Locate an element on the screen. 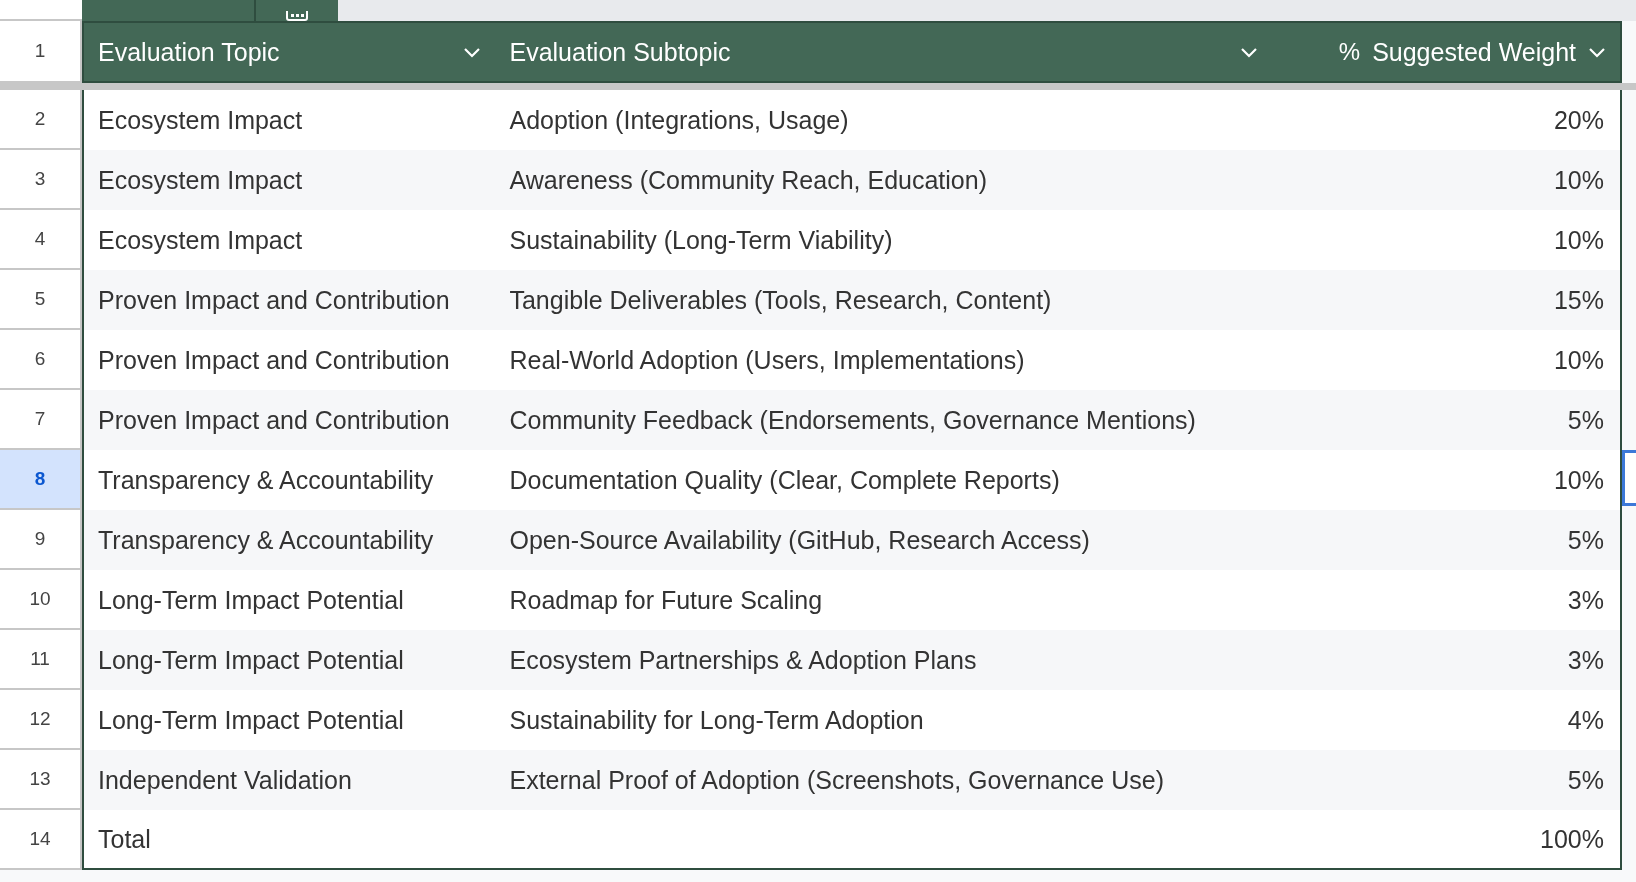 The image size is (1636, 882). row-number: 4 is located at coordinates (41, 240).